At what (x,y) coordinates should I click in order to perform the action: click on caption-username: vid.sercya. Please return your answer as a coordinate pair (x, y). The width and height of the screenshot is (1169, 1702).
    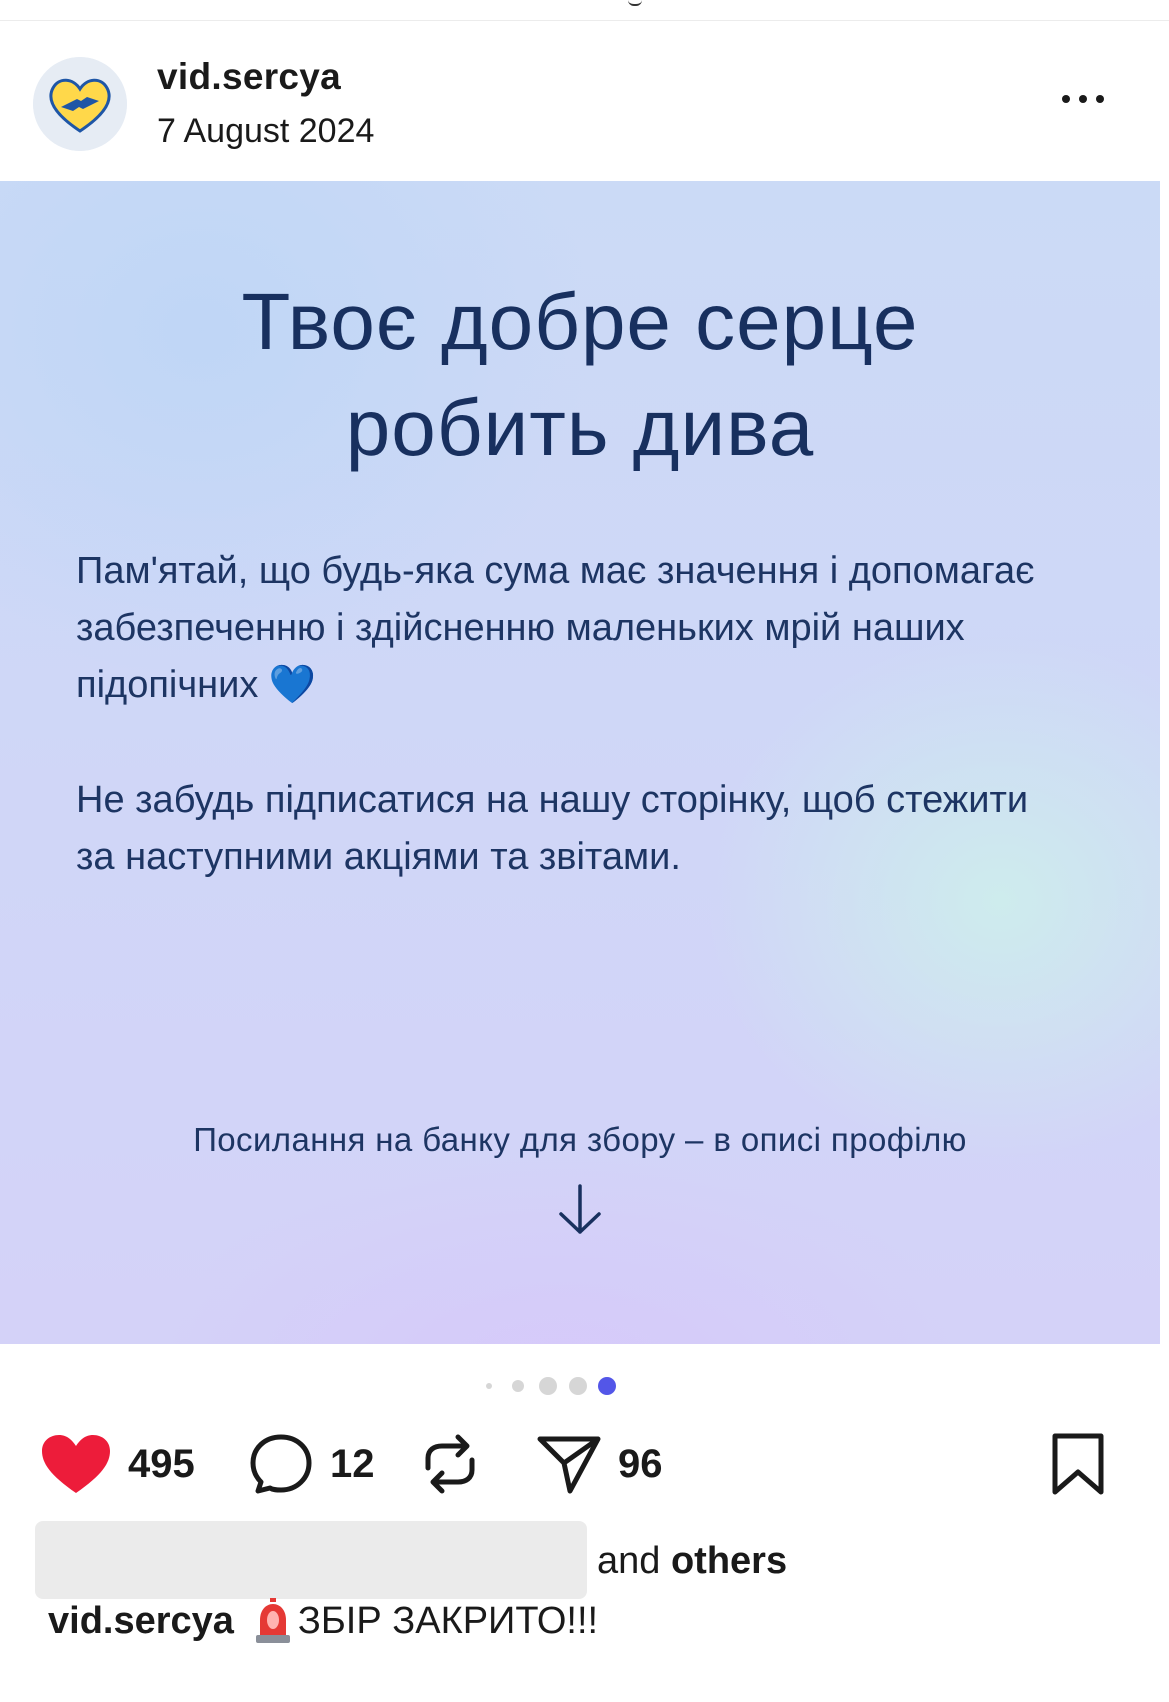
    Looking at the image, I should click on (141, 1621).